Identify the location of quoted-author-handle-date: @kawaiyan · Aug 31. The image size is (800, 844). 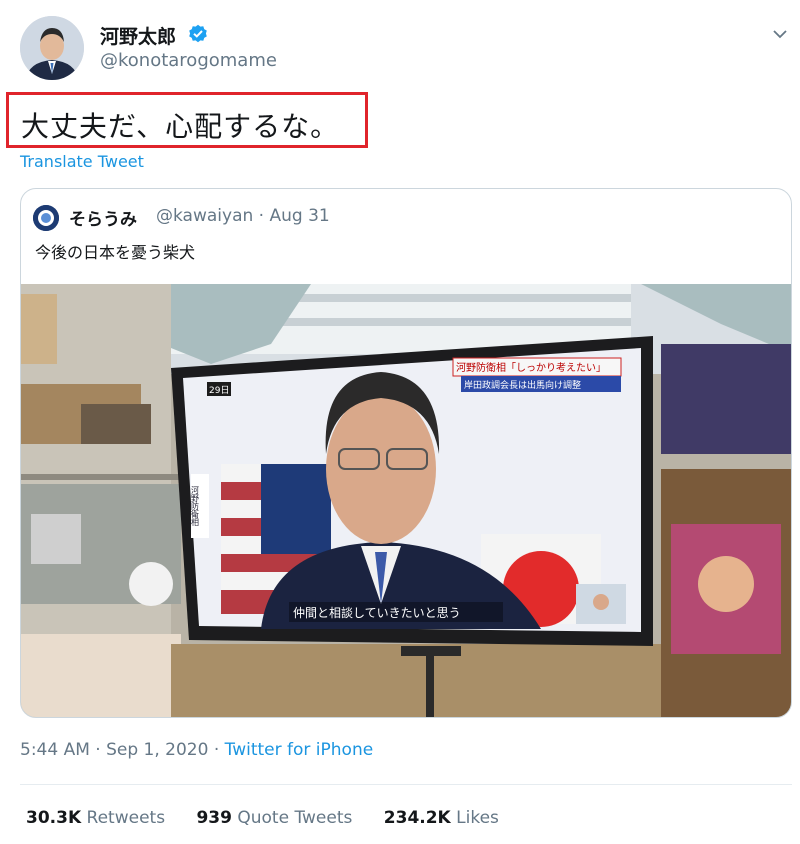
(243, 216).